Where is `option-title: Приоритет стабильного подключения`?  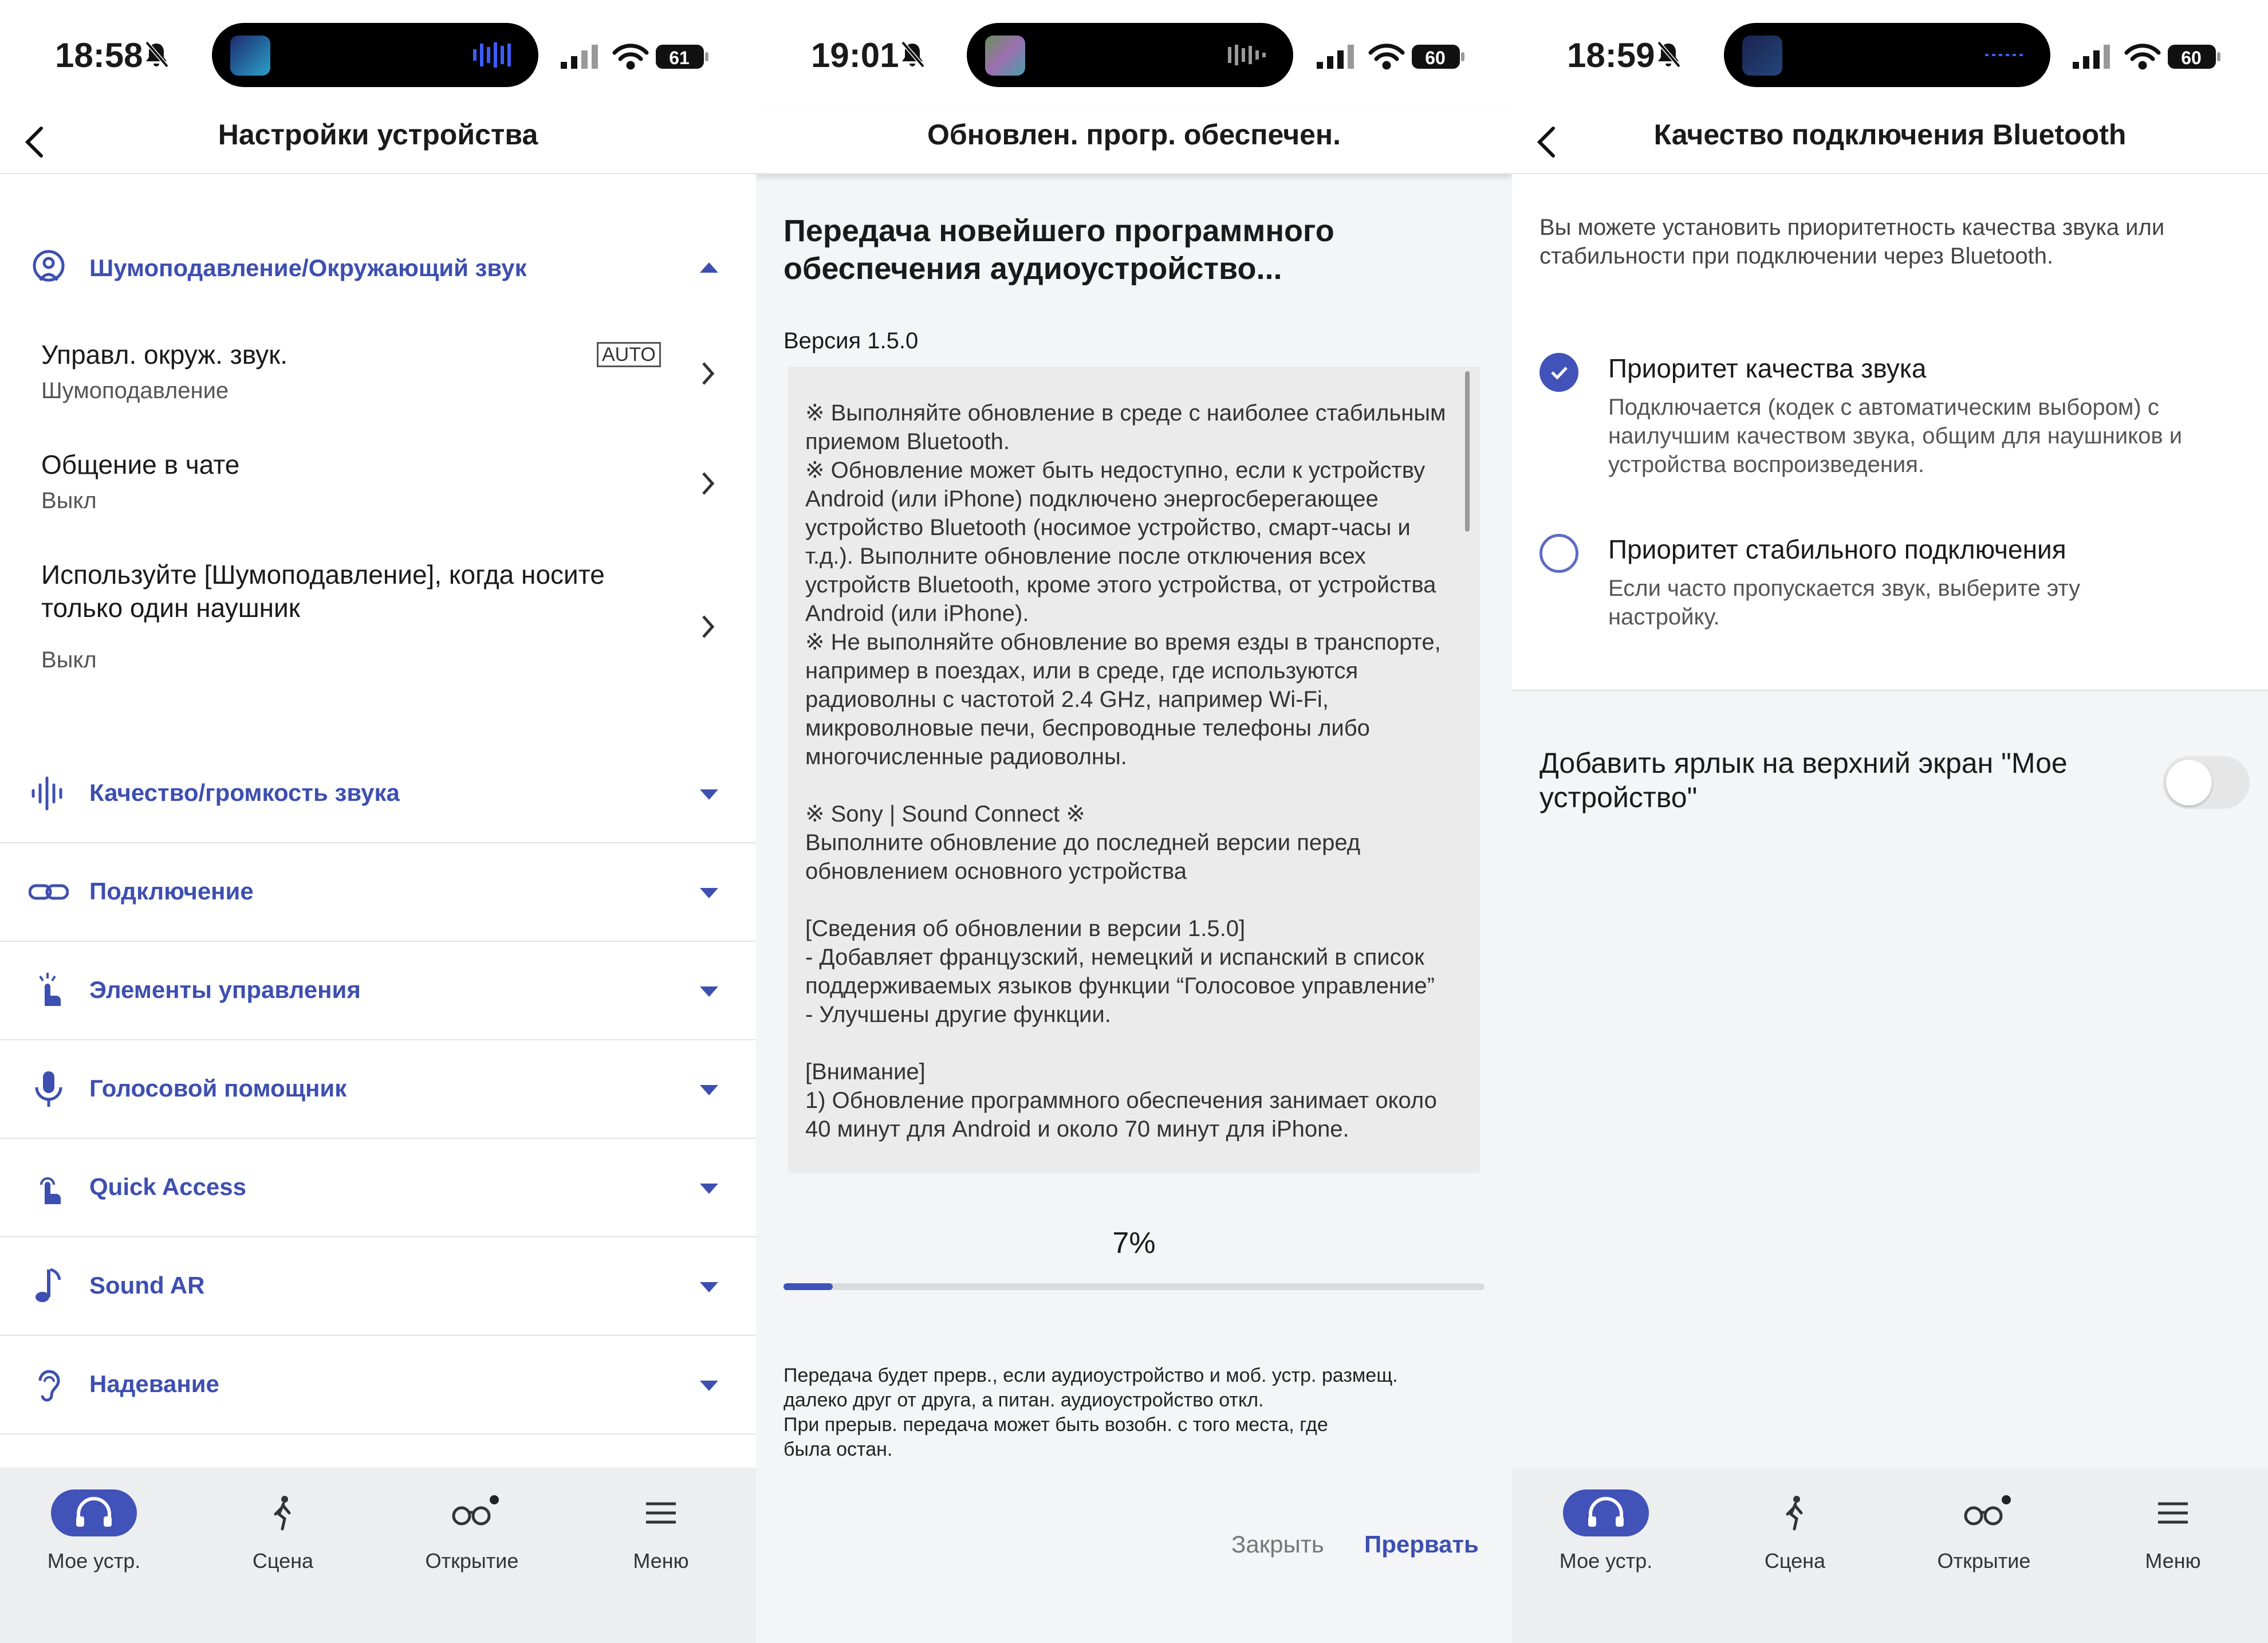
option-title: Приоритет стабильного подключения is located at coordinates (1837, 549).